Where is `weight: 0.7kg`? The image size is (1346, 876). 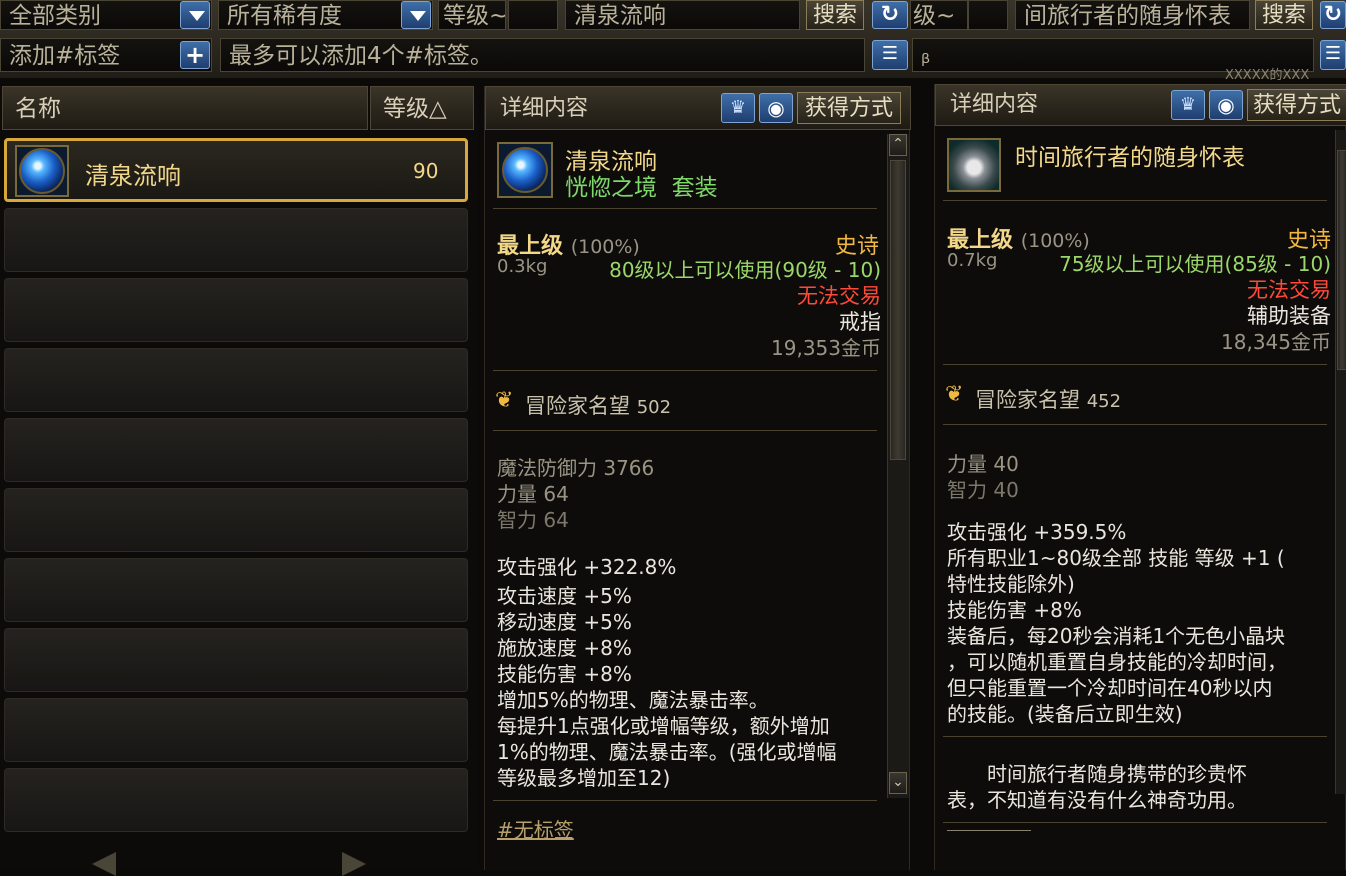 weight: 0.7kg is located at coordinates (972, 260).